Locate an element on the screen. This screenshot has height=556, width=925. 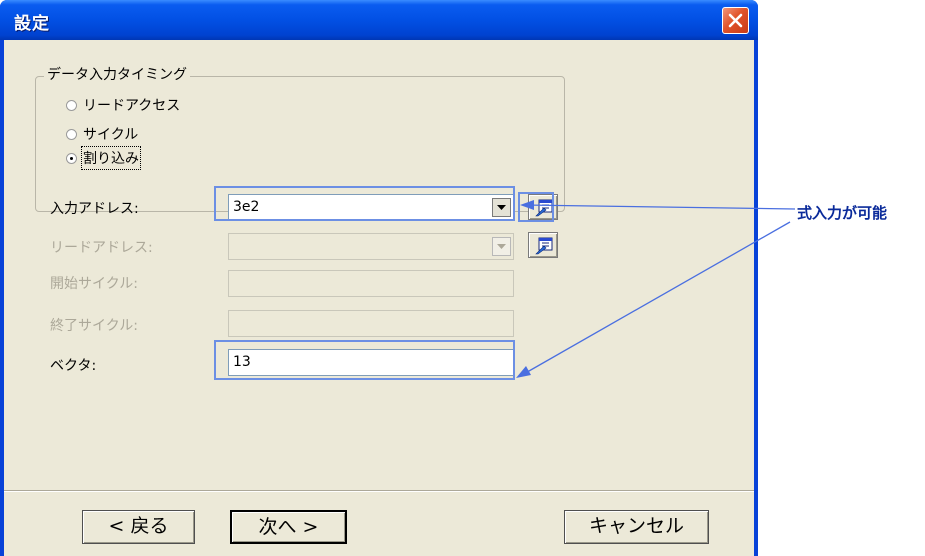
annotation-arrows is located at coordinates (656, 289).